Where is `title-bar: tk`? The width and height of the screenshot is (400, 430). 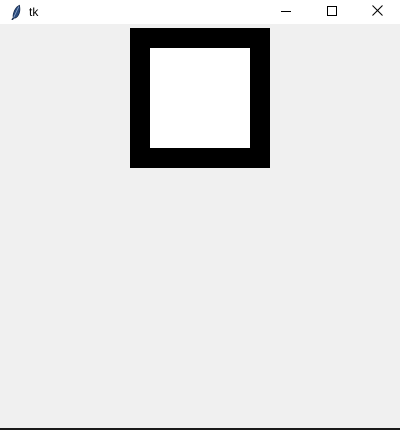 title-bar: tk is located at coordinates (200, 12).